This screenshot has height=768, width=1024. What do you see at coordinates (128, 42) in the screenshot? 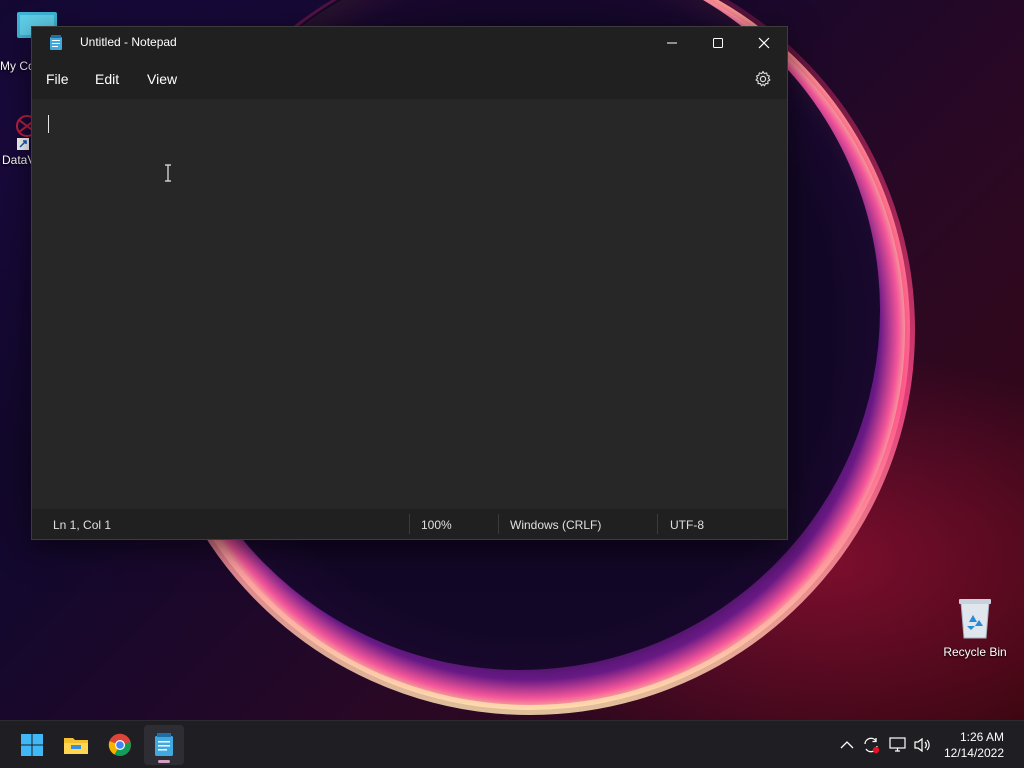
I see `window-title: Untitled - Notepad` at bounding box center [128, 42].